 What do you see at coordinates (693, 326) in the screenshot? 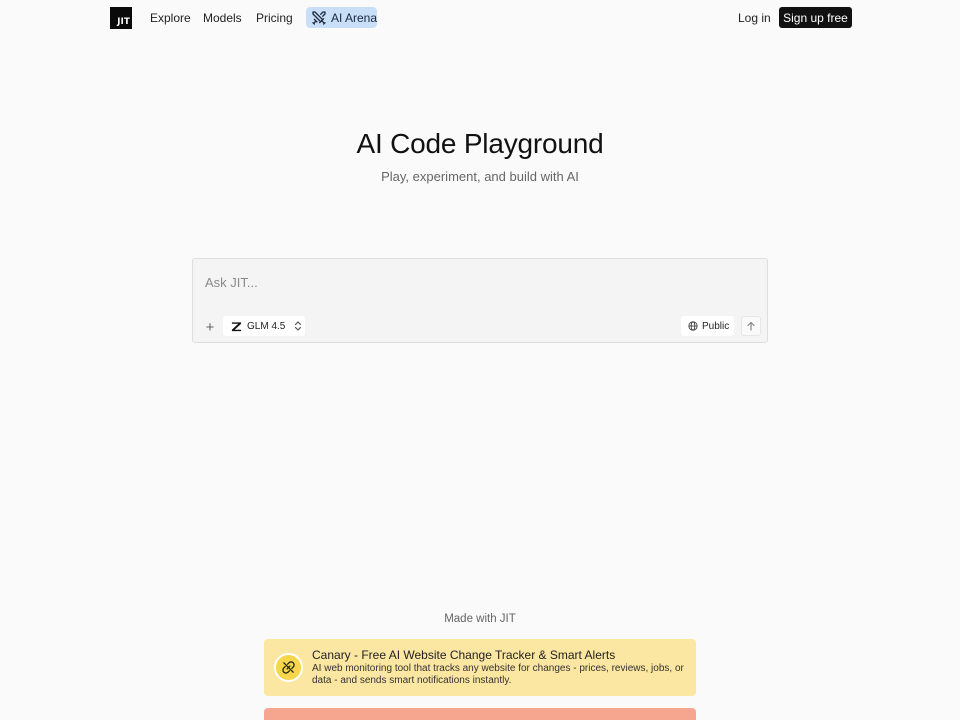
I see `globe-icon` at bounding box center [693, 326].